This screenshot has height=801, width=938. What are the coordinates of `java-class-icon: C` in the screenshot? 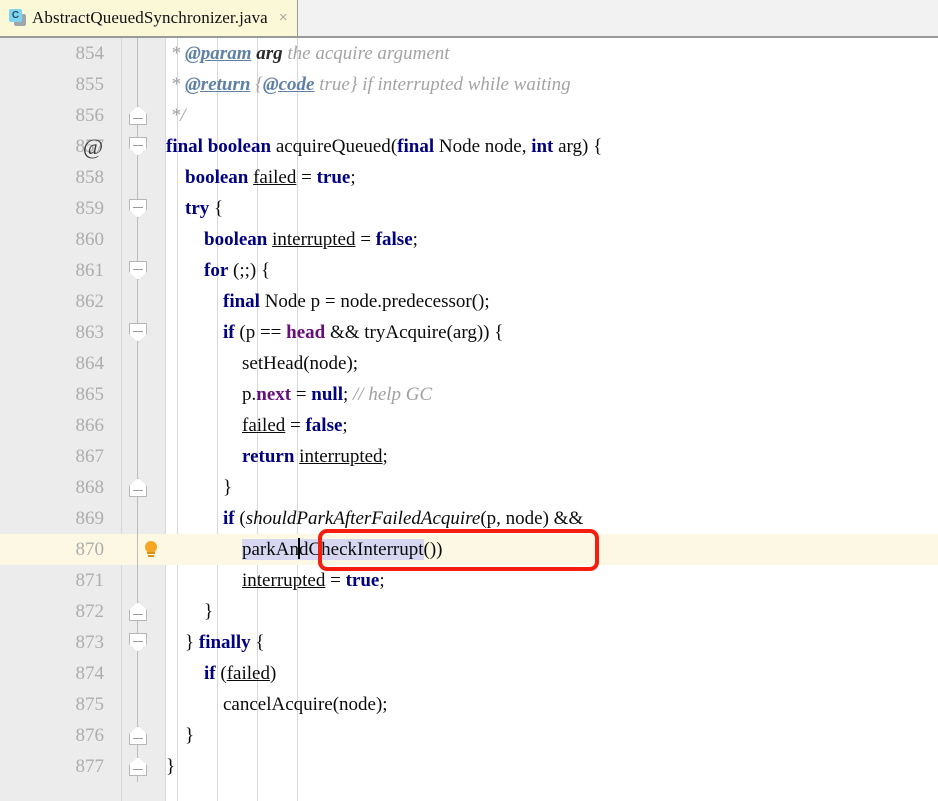 It's located at (17, 17).